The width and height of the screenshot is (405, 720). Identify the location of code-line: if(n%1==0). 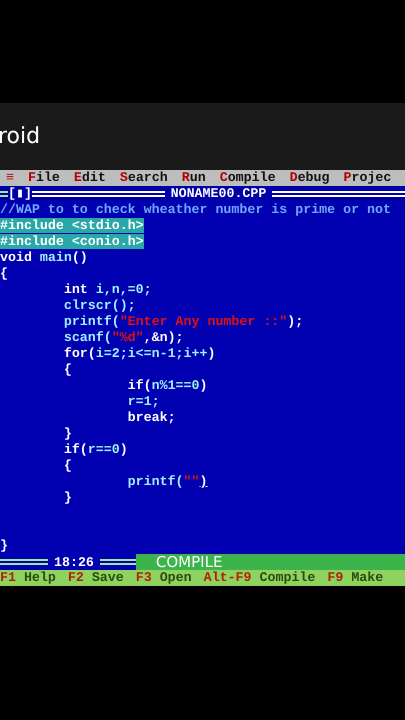
(167, 386).